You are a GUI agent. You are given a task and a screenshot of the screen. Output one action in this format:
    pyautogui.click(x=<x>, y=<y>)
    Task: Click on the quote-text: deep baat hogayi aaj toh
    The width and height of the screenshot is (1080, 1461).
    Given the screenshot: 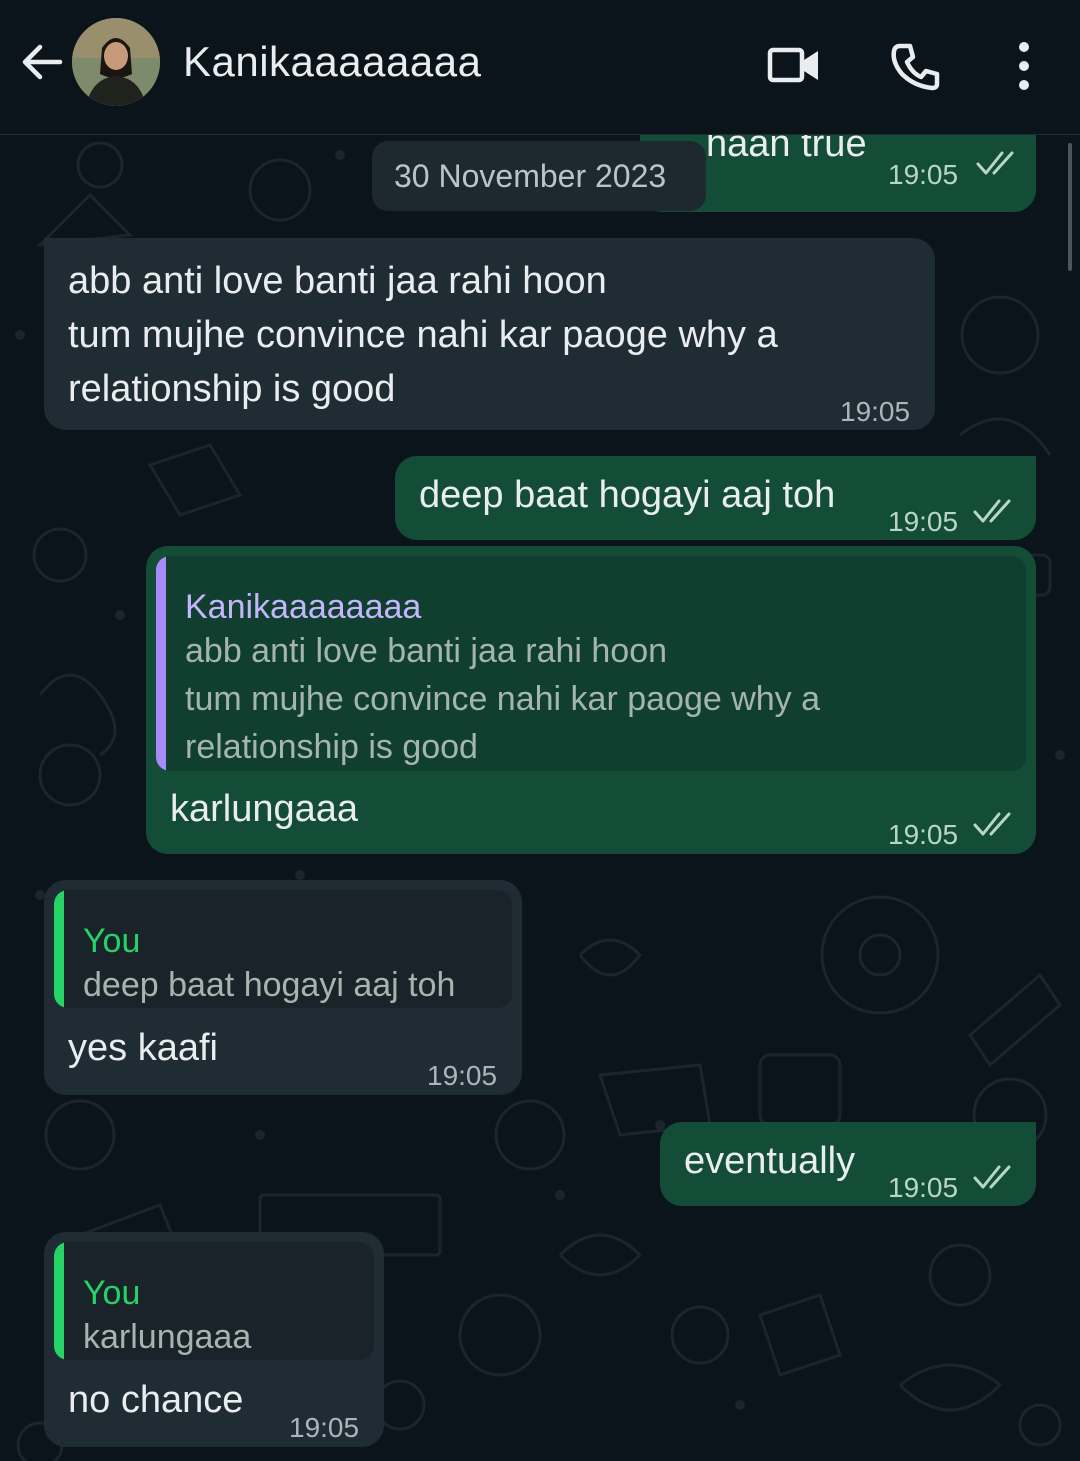 What is the action you would take?
    pyautogui.click(x=269, y=985)
    